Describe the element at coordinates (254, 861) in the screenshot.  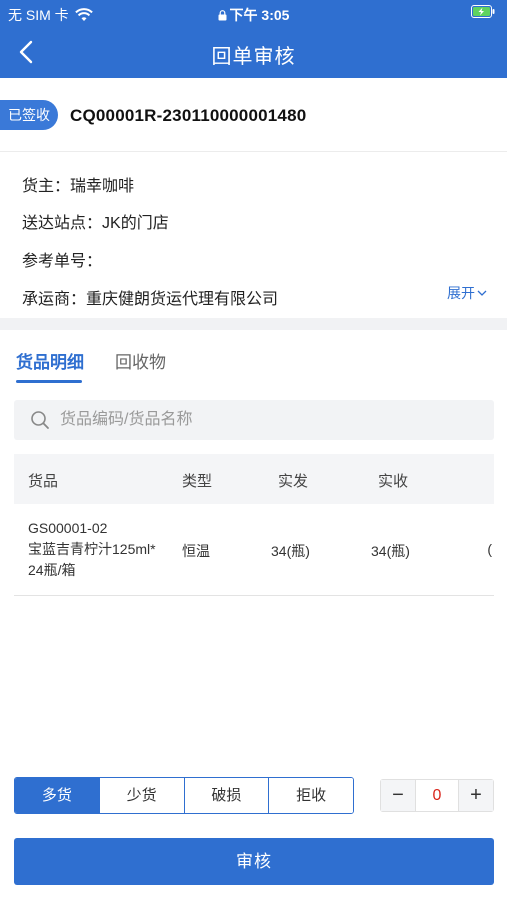
I see `audit-button: 审核` at that location.